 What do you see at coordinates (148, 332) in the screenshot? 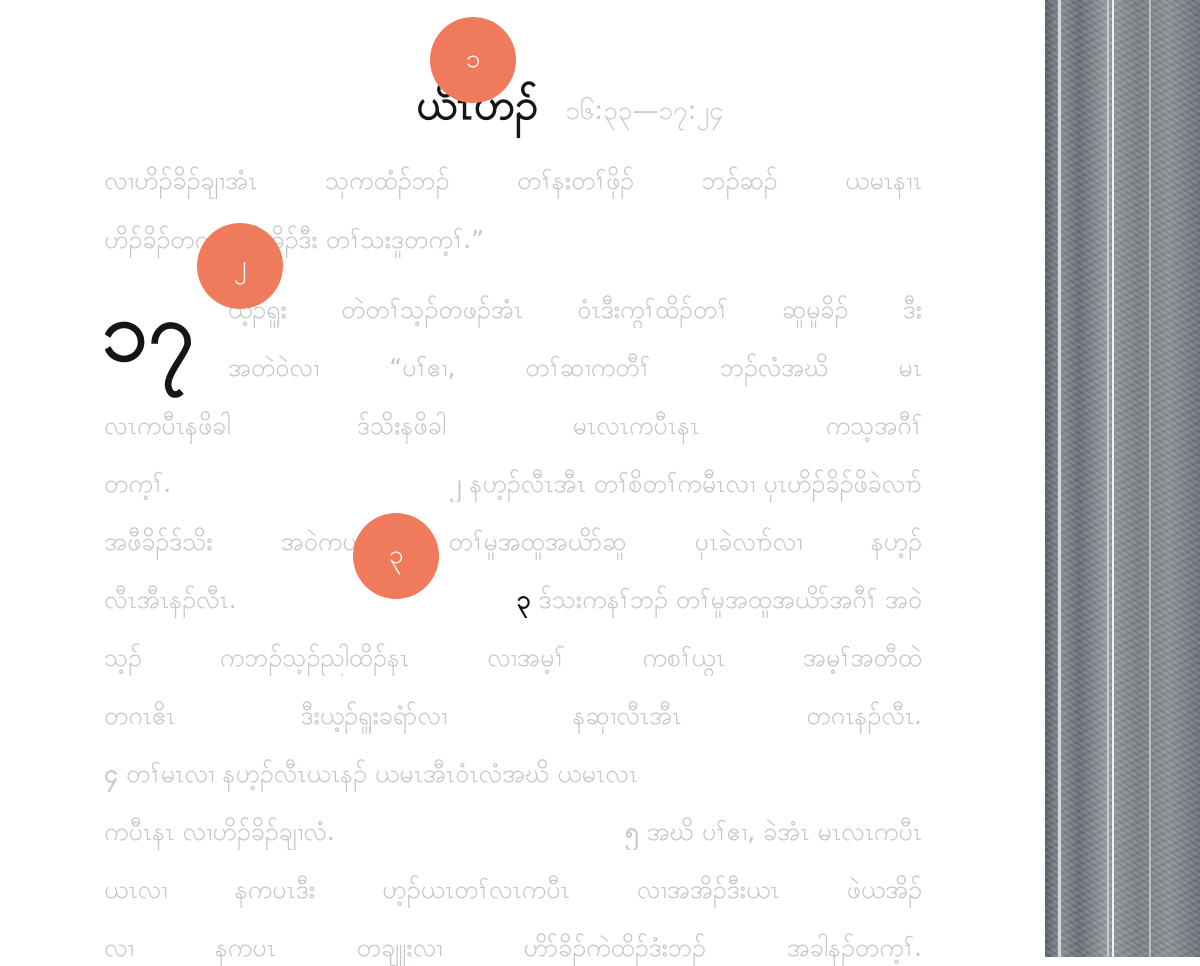
I see `chapter-number: ၁၇` at bounding box center [148, 332].